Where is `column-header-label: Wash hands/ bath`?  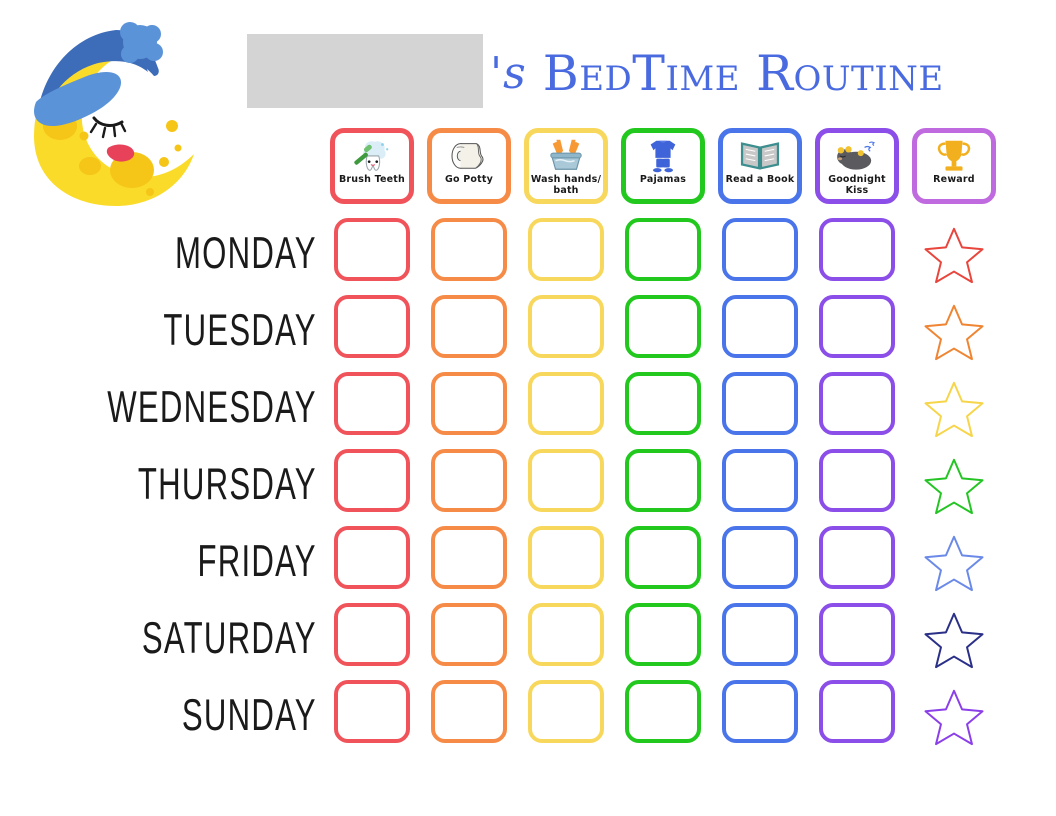 column-header-label: Wash hands/ bath is located at coordinates (566, 185).